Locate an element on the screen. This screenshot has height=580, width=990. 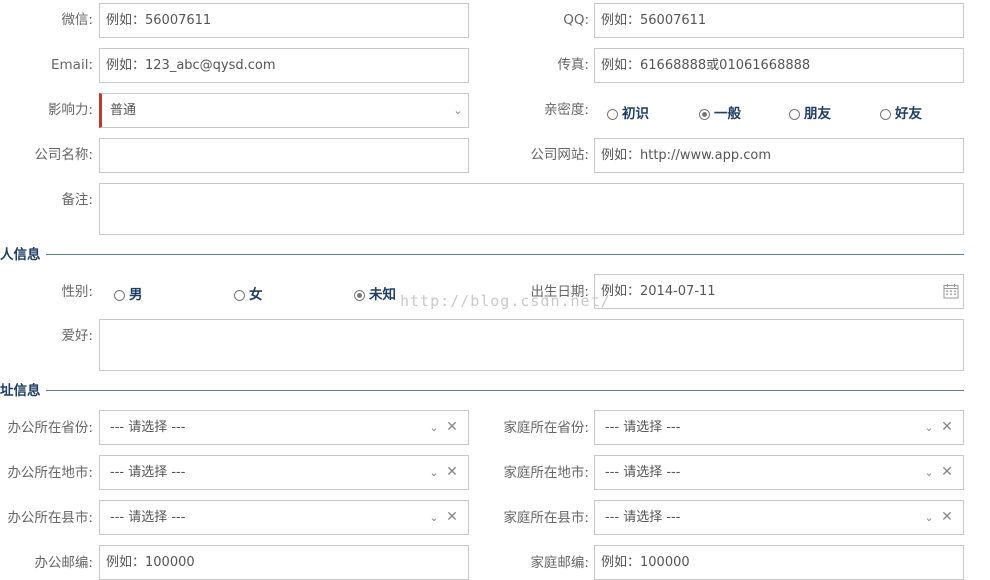
birthday-value: 例如：2014-07-11 is located at coordinates (658, 291).